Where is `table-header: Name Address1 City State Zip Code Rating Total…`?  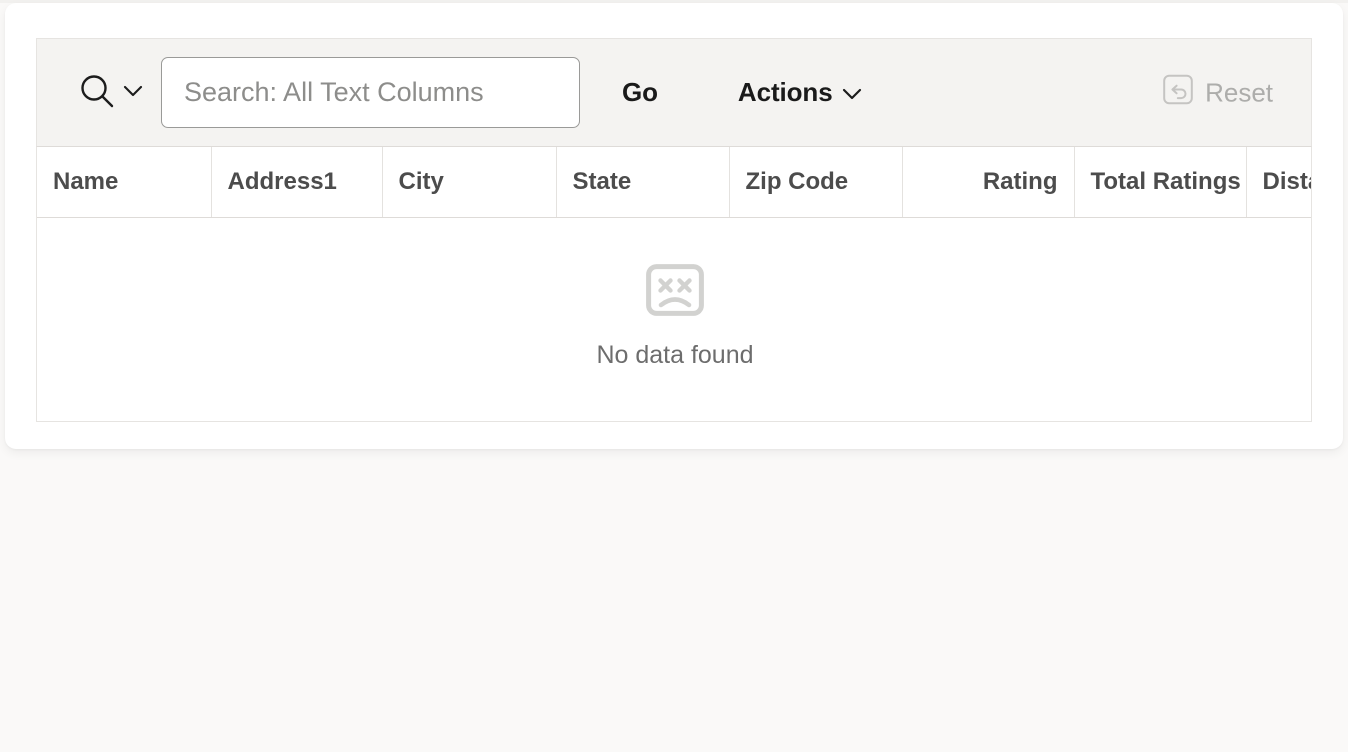 table-header: Name Address1 City State Zip Code Rating Total… is located at coordinates (674, 182).